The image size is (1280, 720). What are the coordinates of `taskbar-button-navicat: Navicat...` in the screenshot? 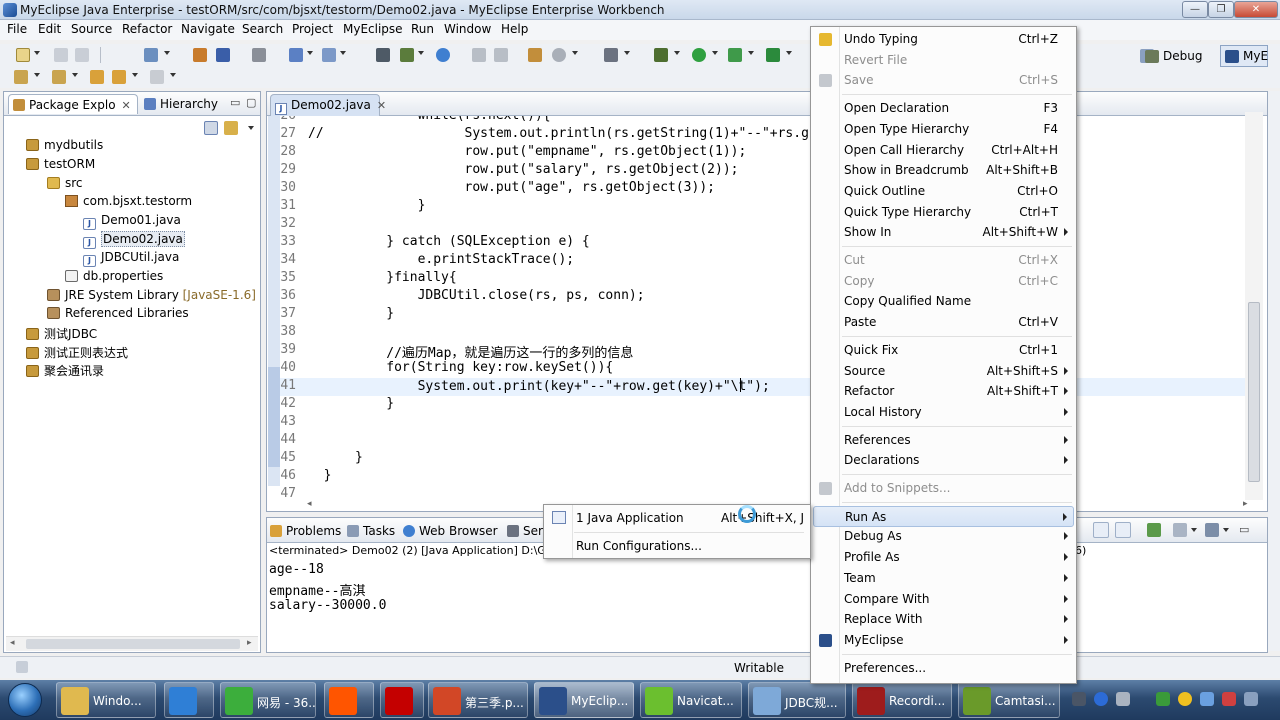 It's located at (691, 700).